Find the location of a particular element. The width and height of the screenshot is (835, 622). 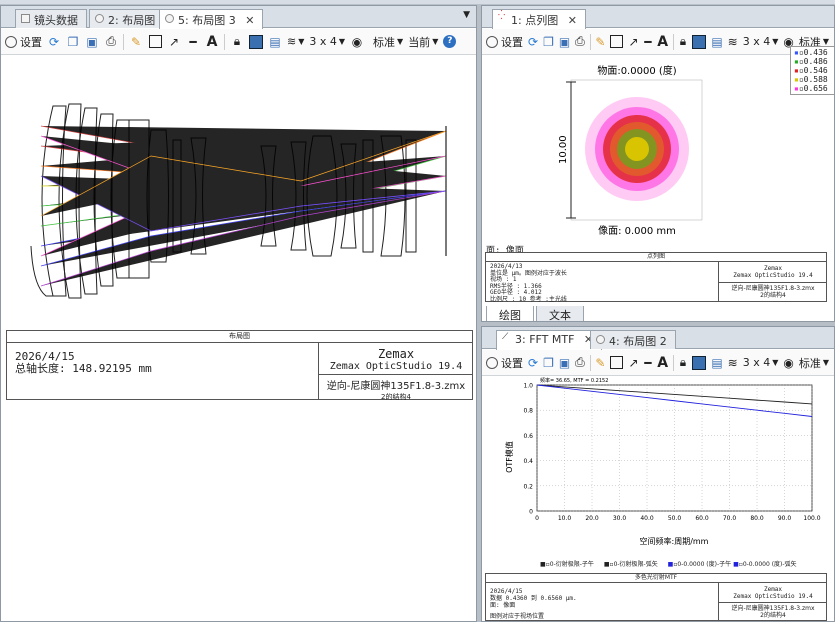

mtf-x-tick-label: 30.0 is located at coordinates (620, 518).